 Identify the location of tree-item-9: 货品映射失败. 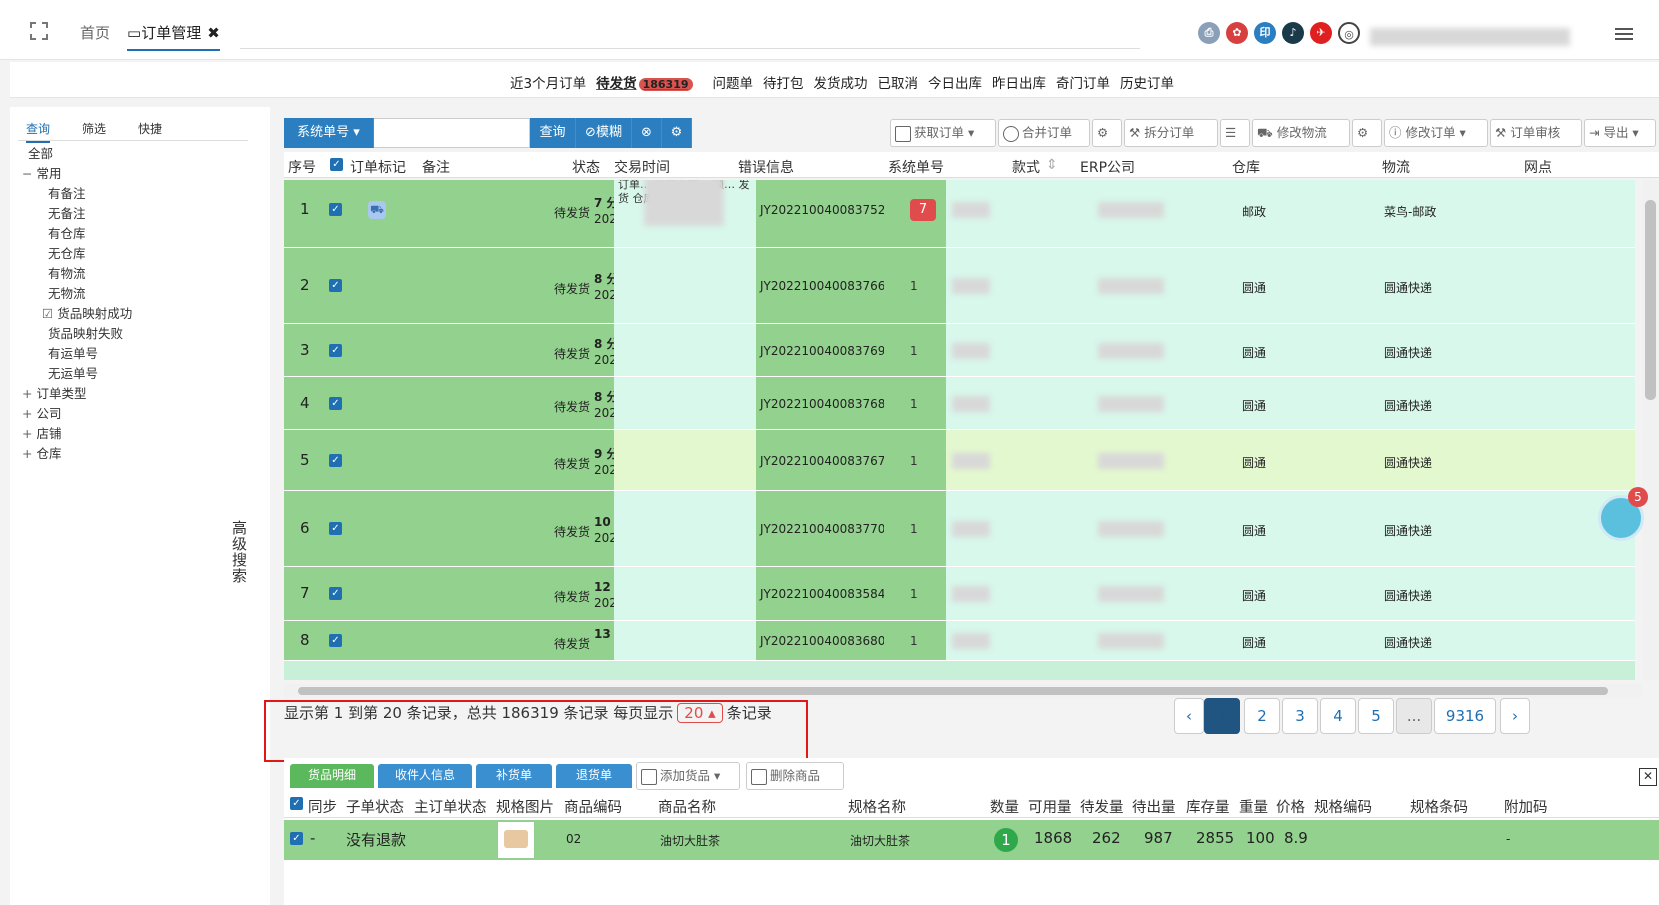
(85, 332).